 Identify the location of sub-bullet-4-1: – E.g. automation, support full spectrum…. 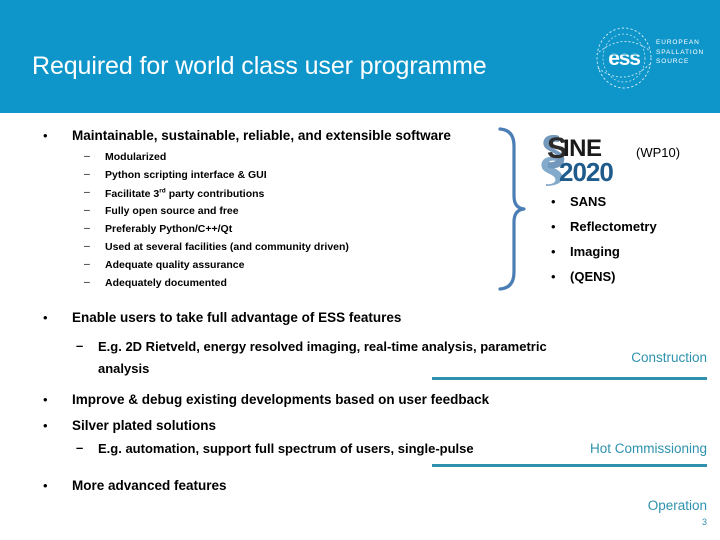
(275, 448).